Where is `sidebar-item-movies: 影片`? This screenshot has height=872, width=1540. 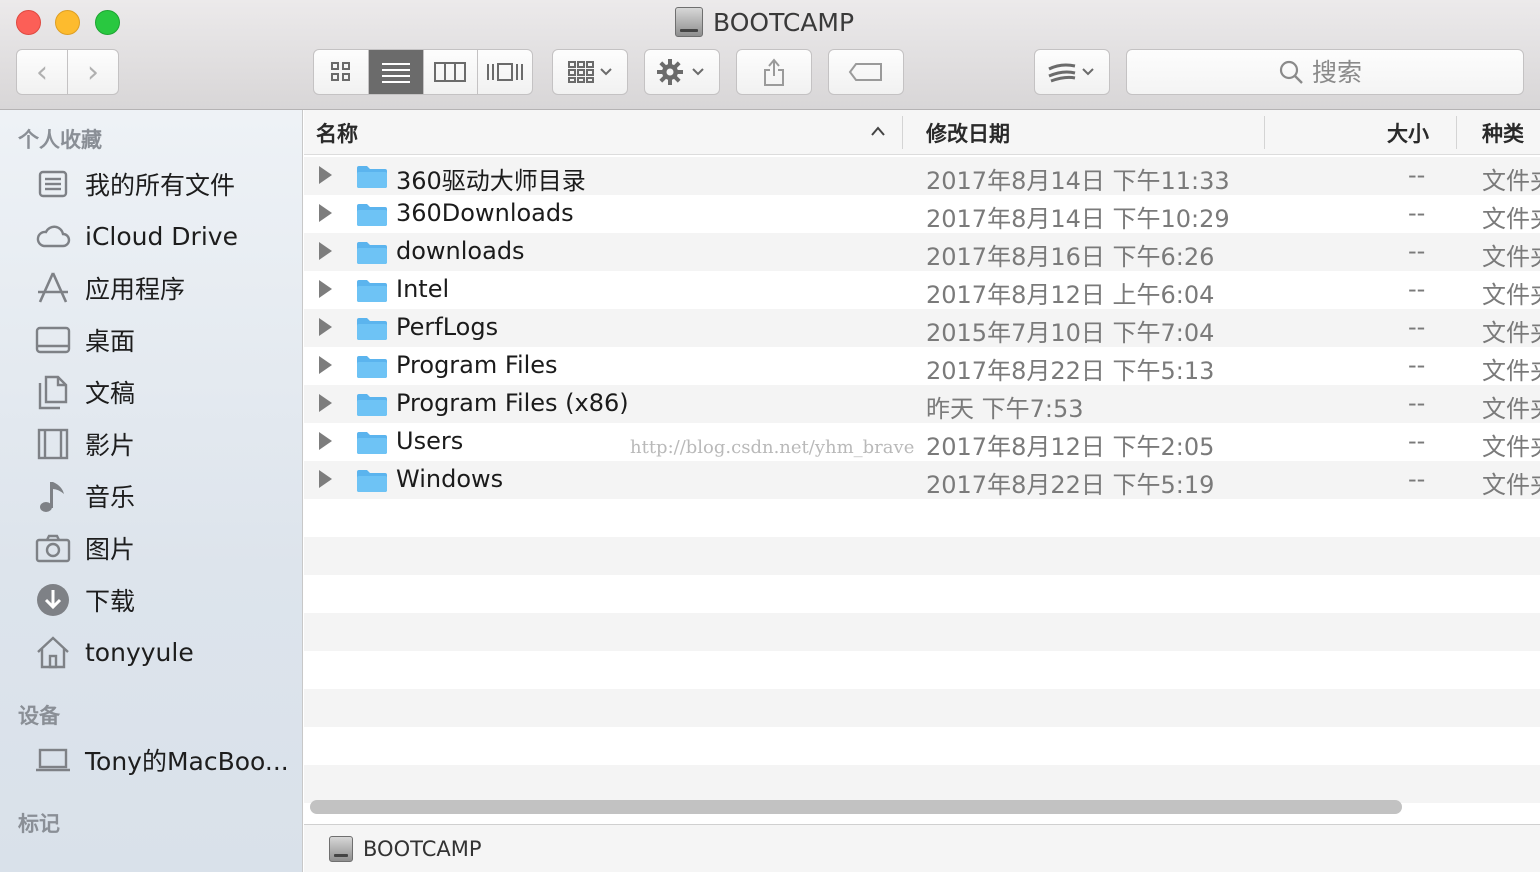
sidebar-item-movies: 影片 is located at coordinates (85, 444).